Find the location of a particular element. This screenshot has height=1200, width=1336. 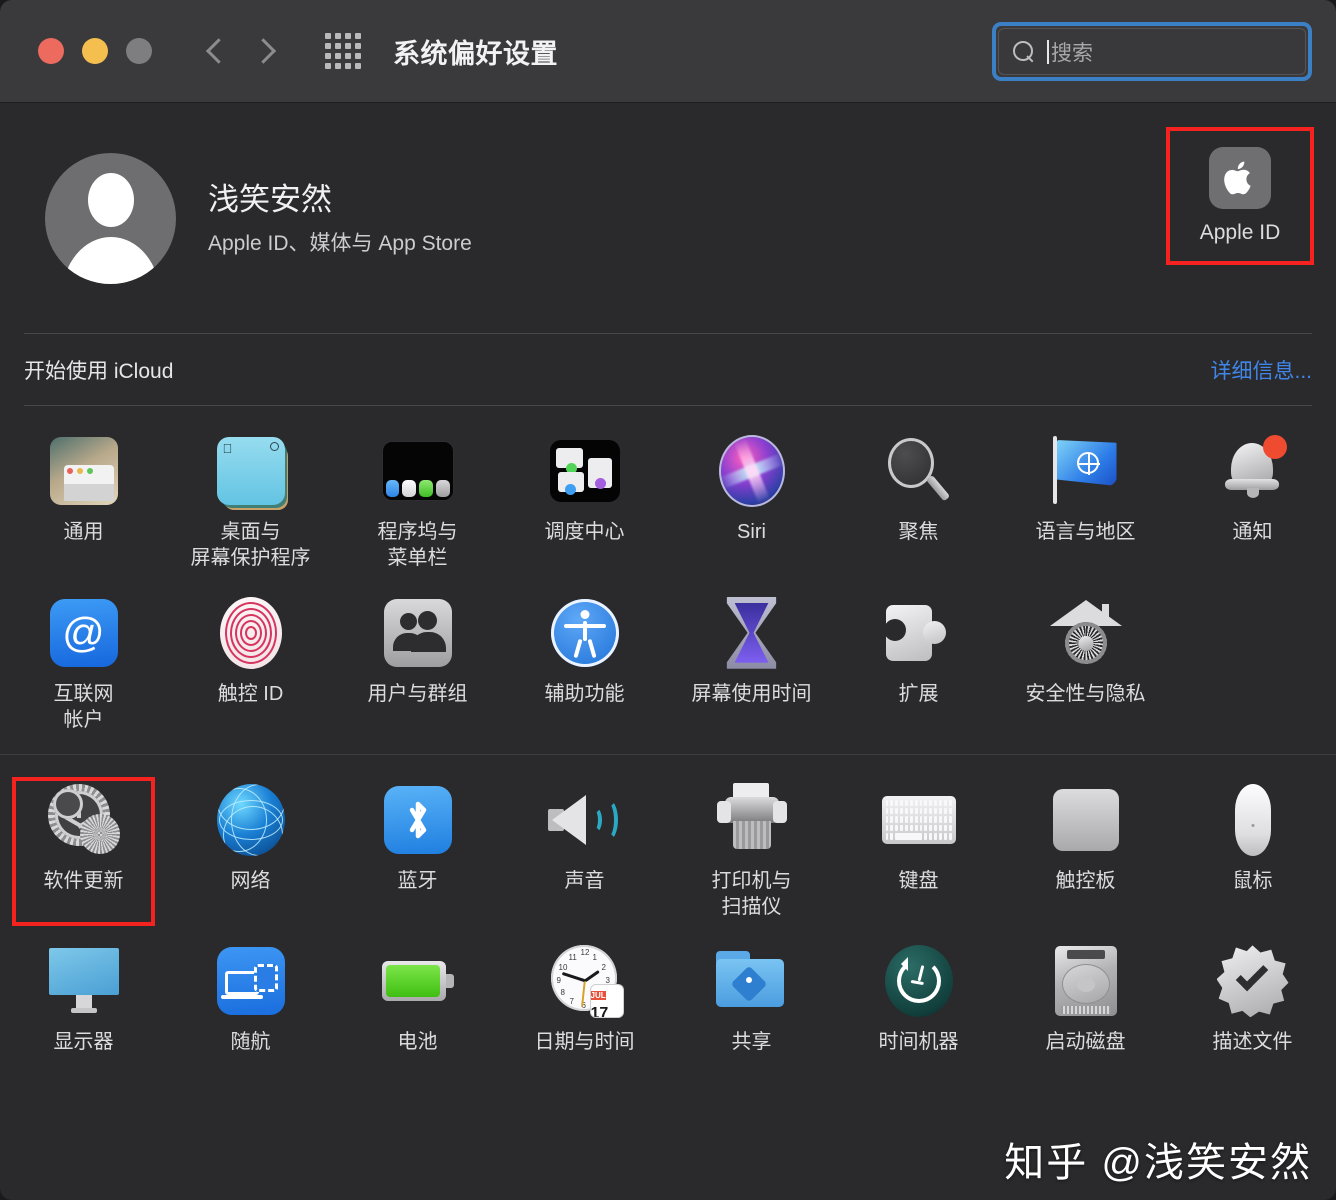

pref-pane-battery: 电池 is located at coordinates (417, 1001).